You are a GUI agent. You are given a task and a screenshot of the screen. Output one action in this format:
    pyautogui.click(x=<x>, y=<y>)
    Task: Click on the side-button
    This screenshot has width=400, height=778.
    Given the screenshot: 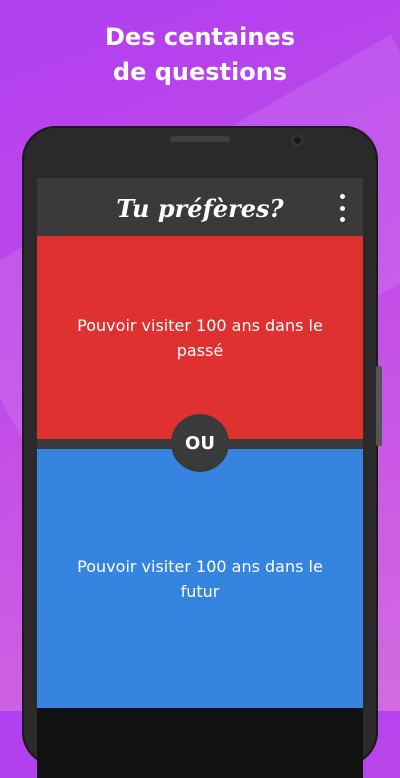 What is the action you would take?
    pyautogui.click(x=379, y=406)
    